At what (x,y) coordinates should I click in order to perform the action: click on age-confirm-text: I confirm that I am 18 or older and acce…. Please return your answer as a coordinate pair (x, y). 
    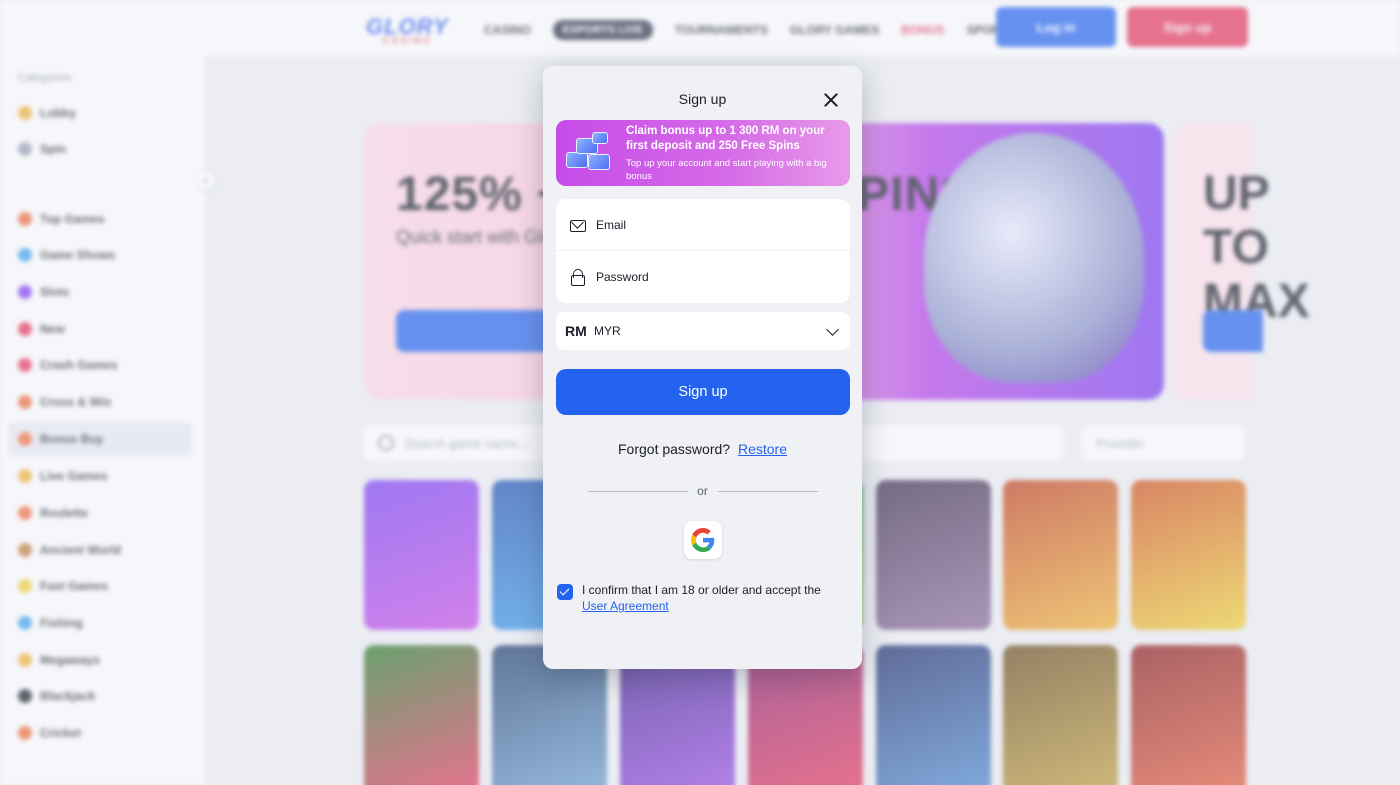
    Looking at the image, I should click on (701, 590).